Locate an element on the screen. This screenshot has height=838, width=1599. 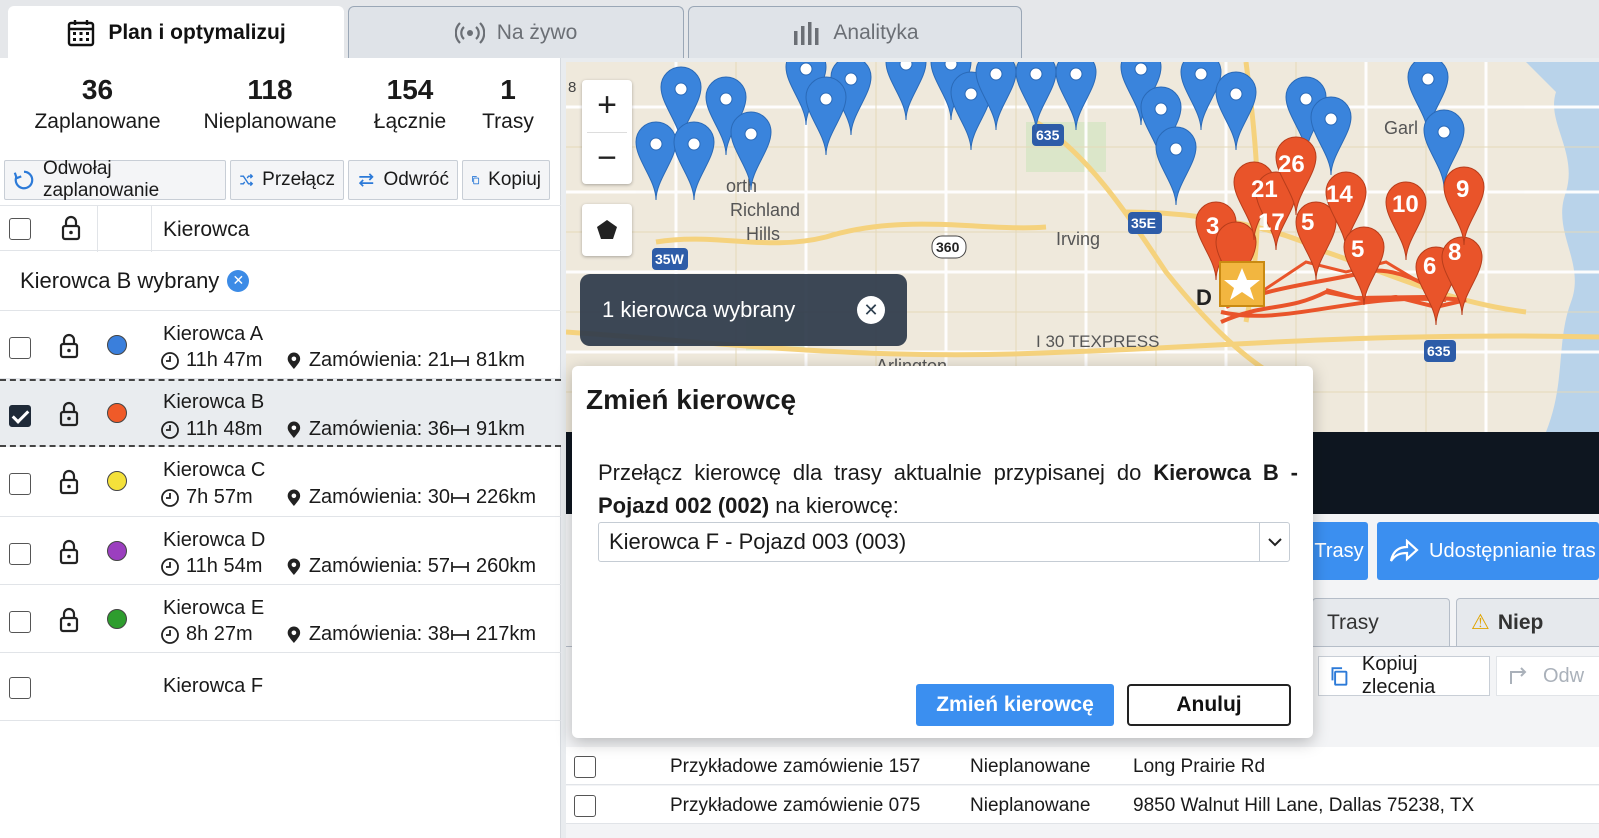
svg-text: I 30 TEXPRESS is located at coordinates (1097, 341).